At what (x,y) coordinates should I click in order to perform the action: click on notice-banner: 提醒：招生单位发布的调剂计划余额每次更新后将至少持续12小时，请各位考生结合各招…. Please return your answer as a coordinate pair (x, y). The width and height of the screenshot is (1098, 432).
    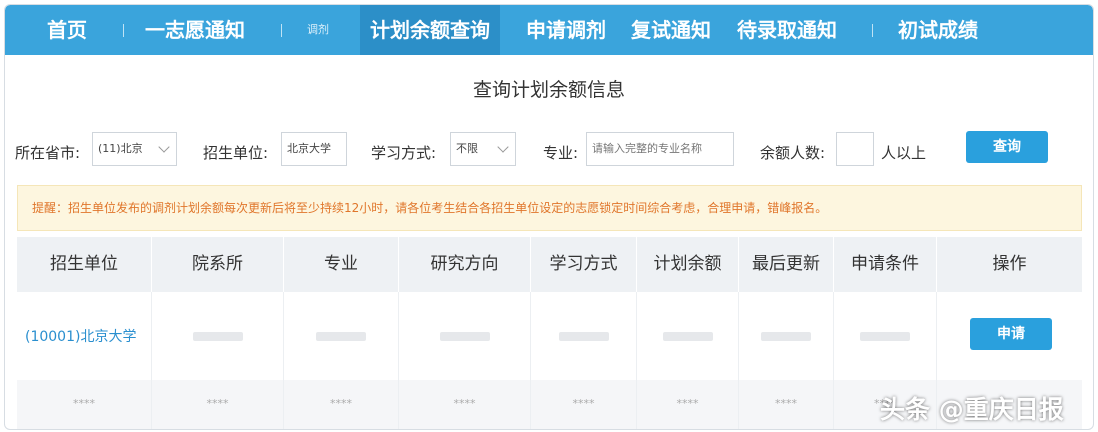
    Looking at the image, I should click on (549, 208).